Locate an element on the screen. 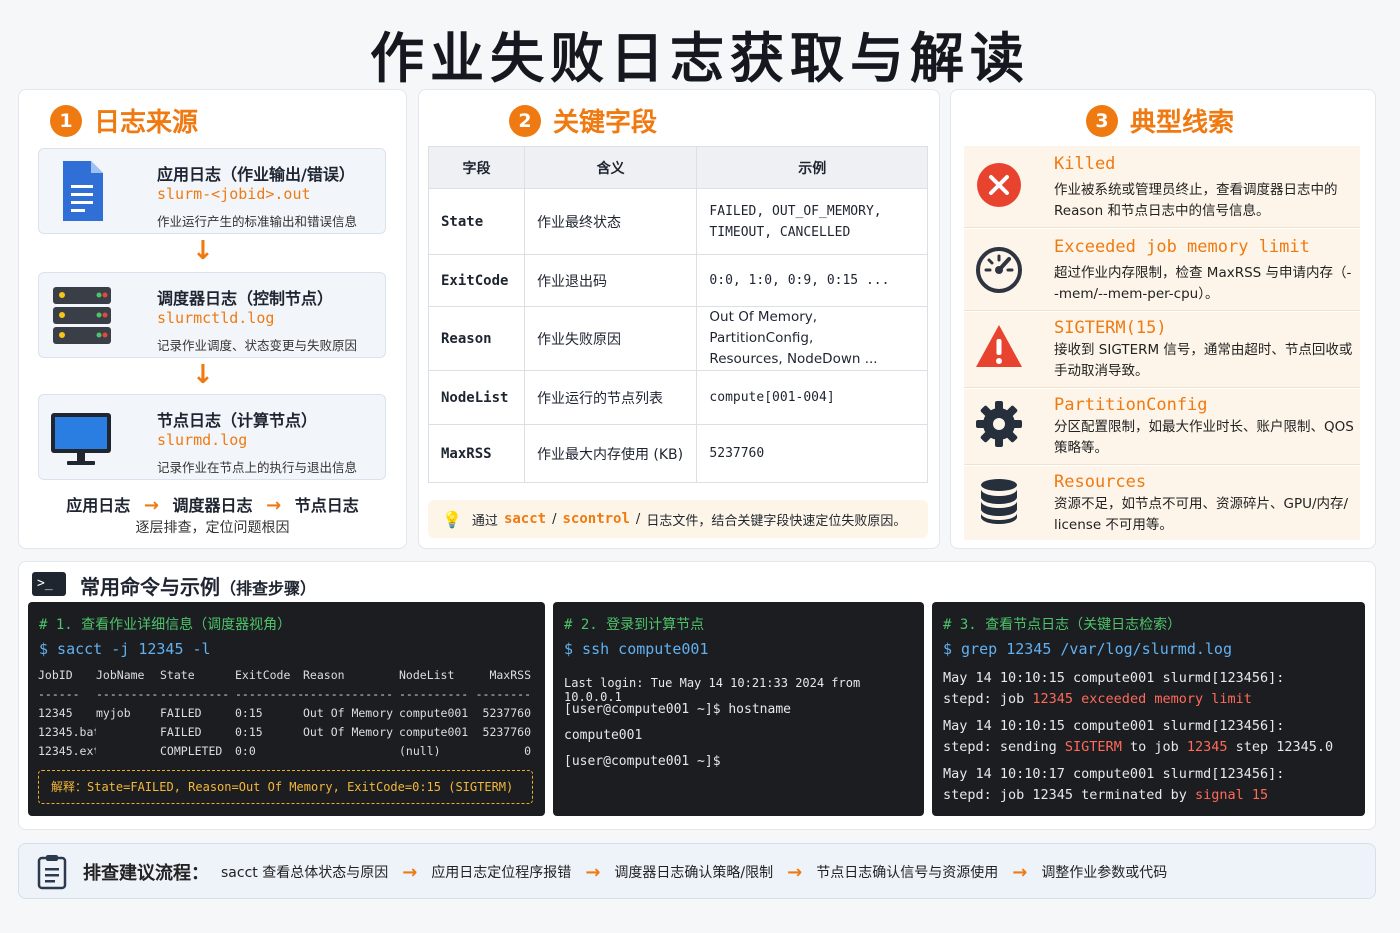 The width and height of the screenshot is (1400, 933). source-desc: 记录作业在节点上的执行与退出信息 is located at coordinates (257, 467).